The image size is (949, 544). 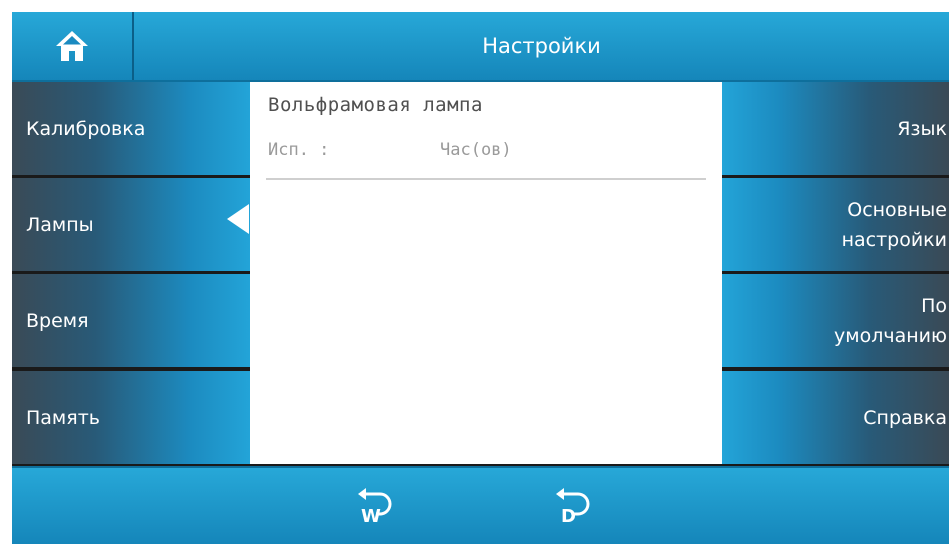 What do you see at coordinates (890, 335) in the screenshot?
I see `menu-item-label-line2: умолчанию` at bounding box center [890, 335].